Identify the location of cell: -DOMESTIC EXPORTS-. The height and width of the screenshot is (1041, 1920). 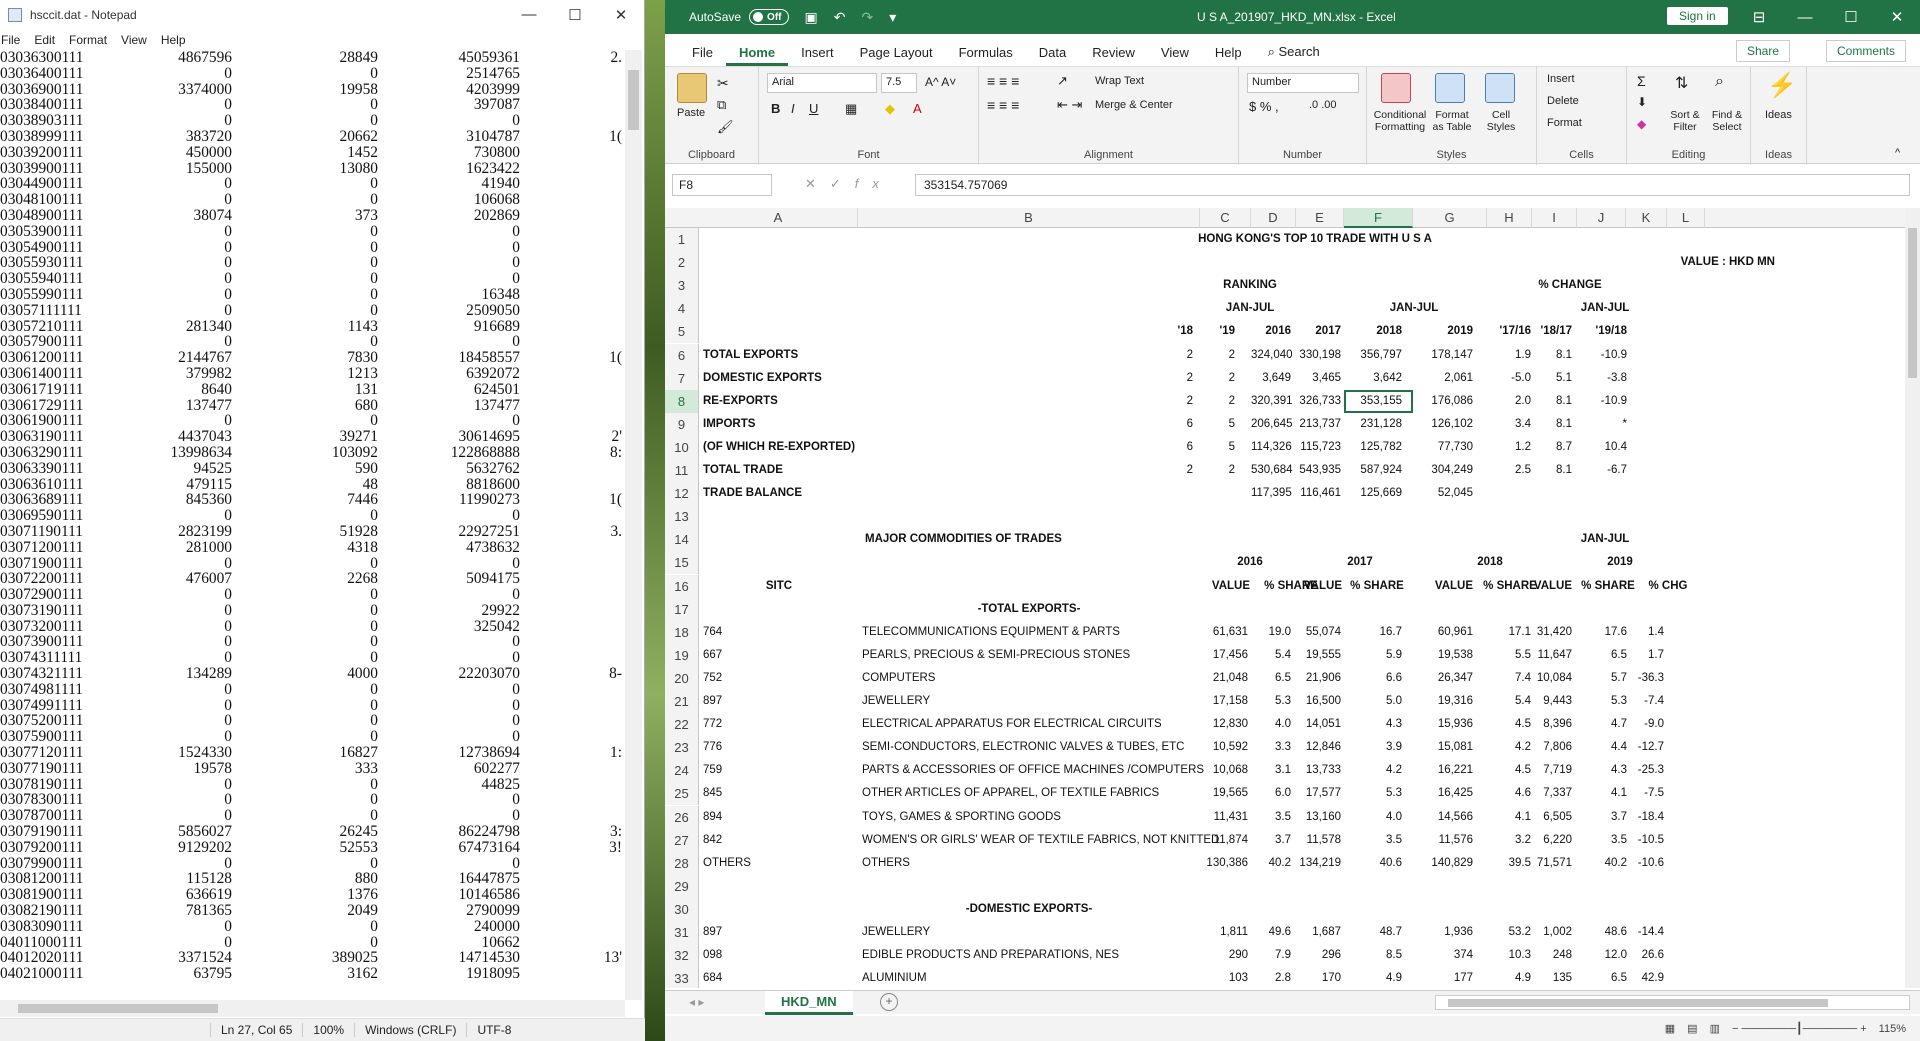
(1029, 909).